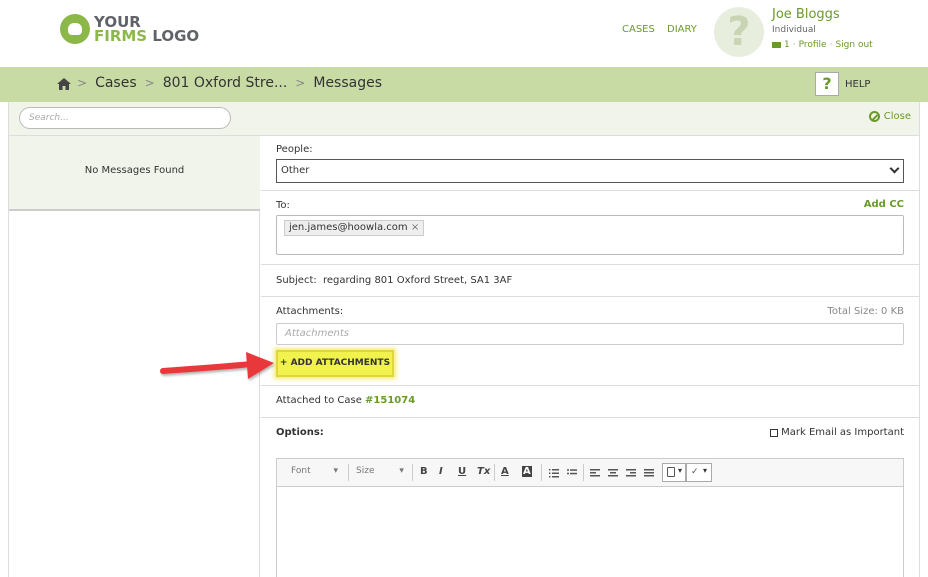 The image size is (928, 577). What do you see at coordinates (794, 30) in the screenshot?
I see `user-role: Individual` at bounding box center [794, 30].